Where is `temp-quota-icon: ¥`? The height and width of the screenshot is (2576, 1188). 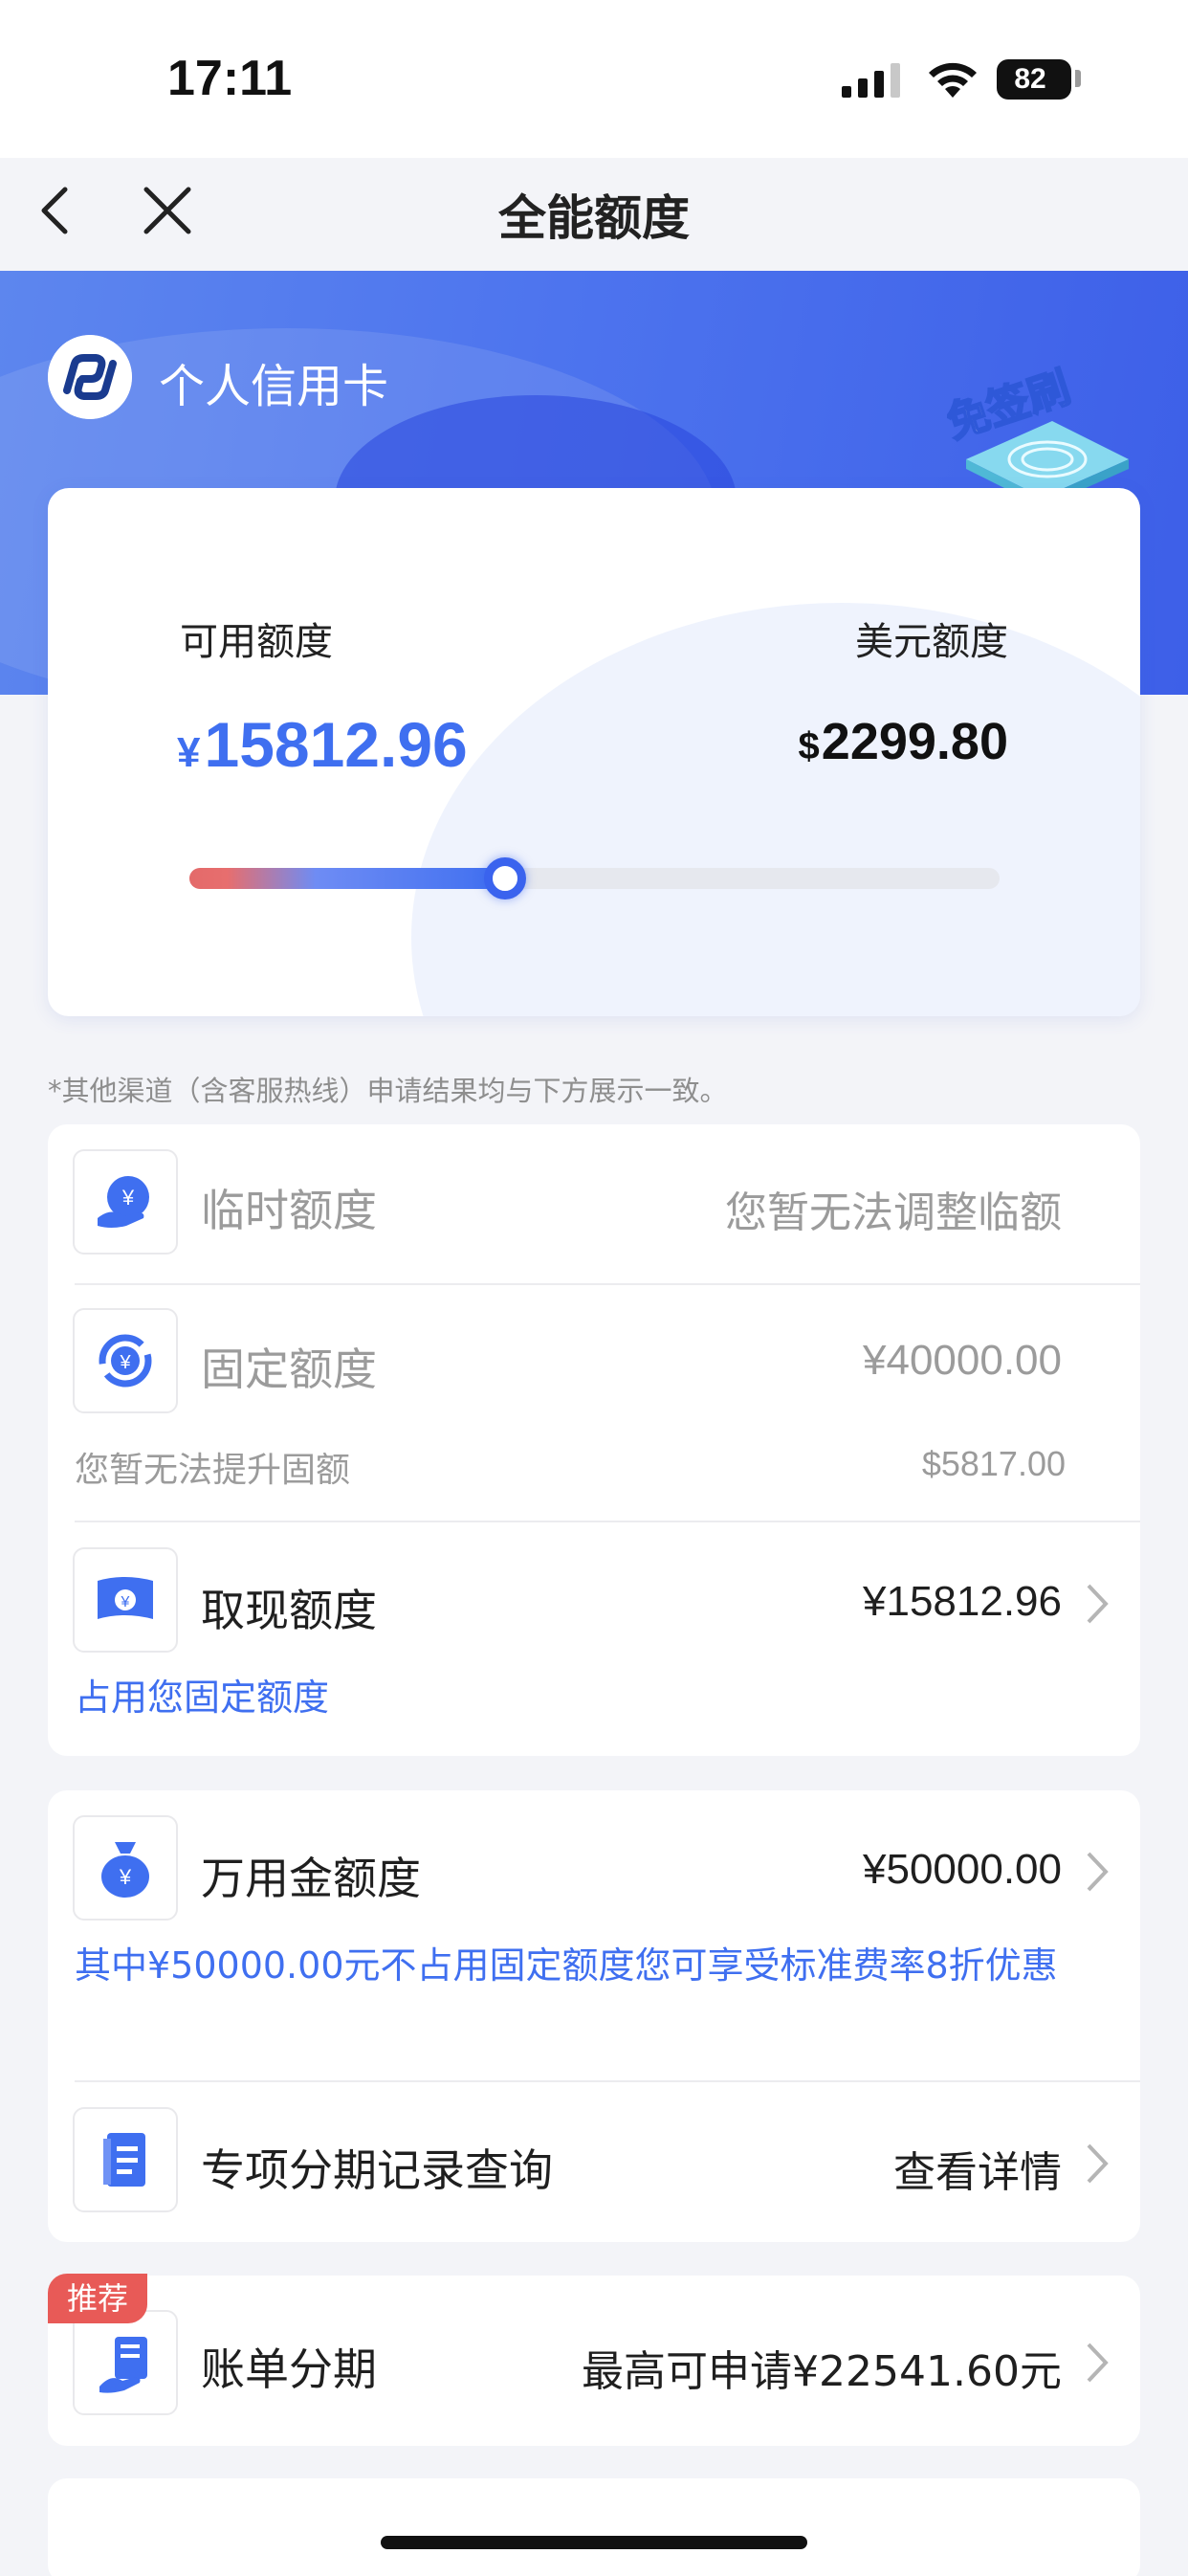
temp-quota-icon: ¥ is located at coordinates (125, 1202).